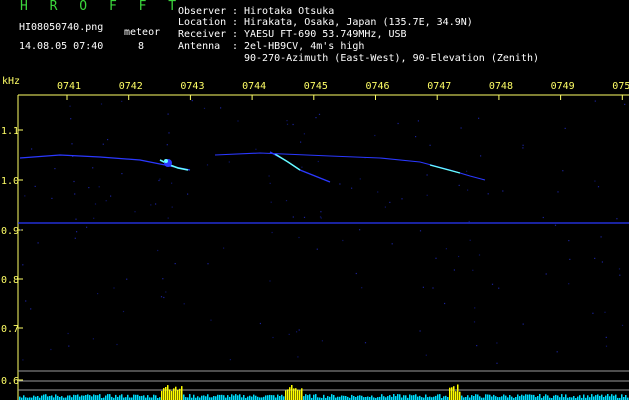 The width and height of the screenshot is (629, 400). Describe the element at coordinates (439, 86) in the screenshot. I see `time-tick-label: 0747` at that location.